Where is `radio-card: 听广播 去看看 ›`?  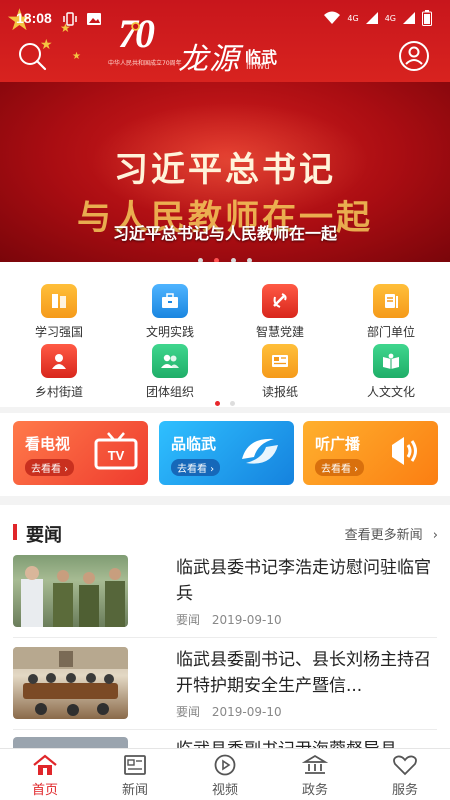 radio-card: 听广播 去看看 › is located at coordinates (370, 453).